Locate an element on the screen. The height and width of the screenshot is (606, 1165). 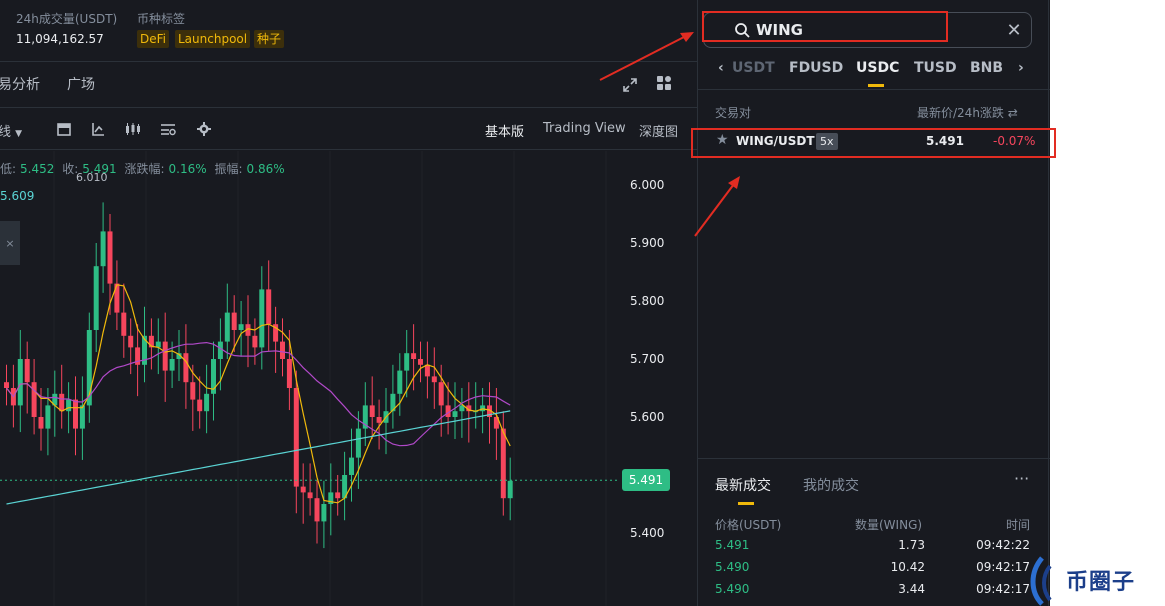
view-depth: 深度图 is located at coordinates (658, 130).